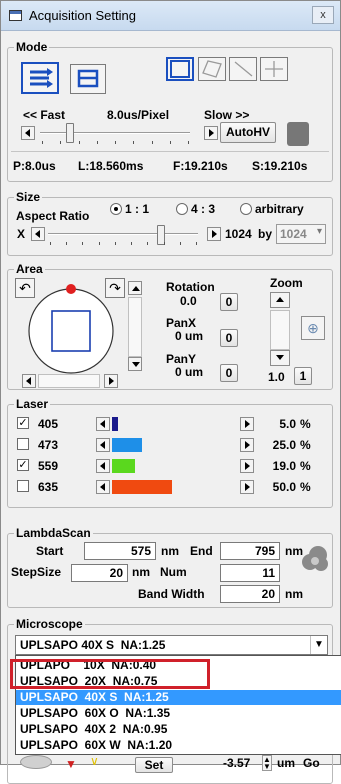 The height and width of the screenshot is (784, 341). I want to click on panx-left-button, so click(29, 381).